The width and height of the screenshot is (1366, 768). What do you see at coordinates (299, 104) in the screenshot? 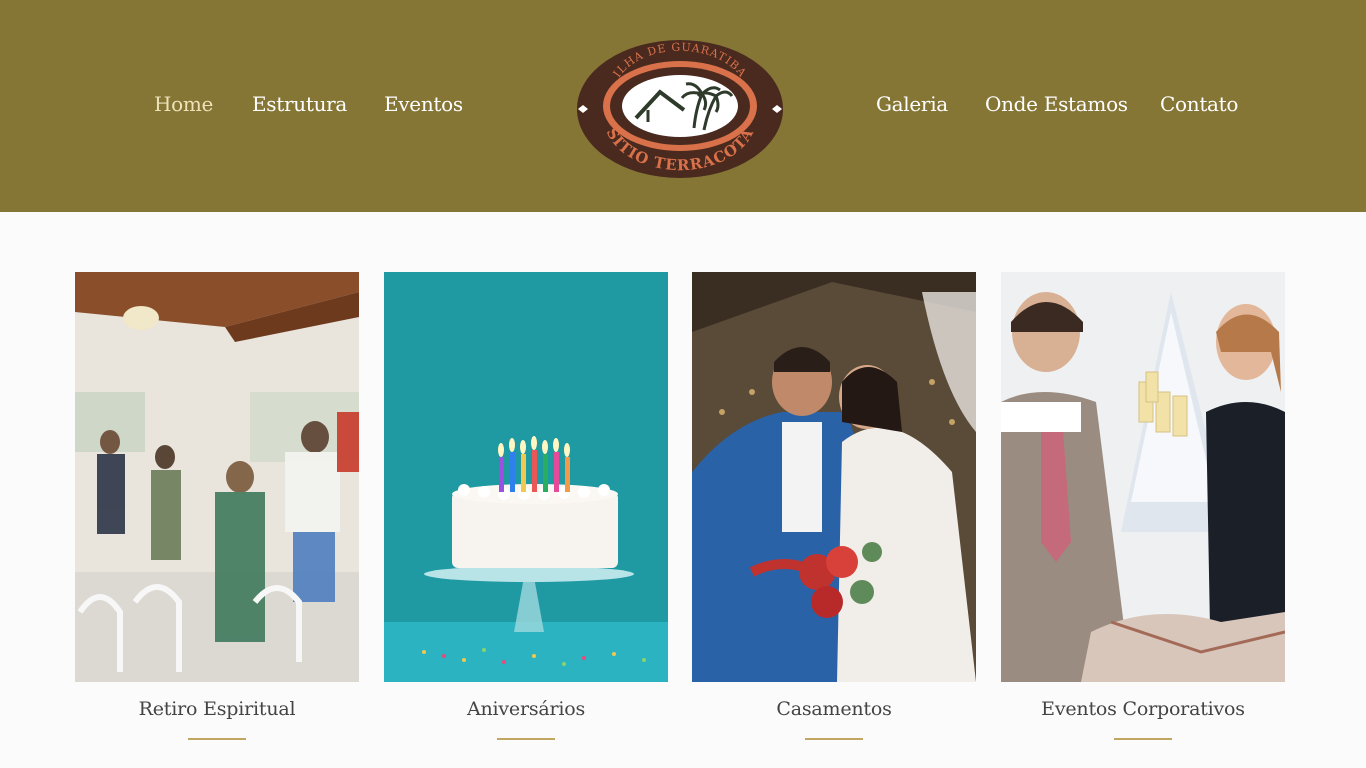
I see `nav-estrutura: Estrutura` at bounding box center [299, 104].